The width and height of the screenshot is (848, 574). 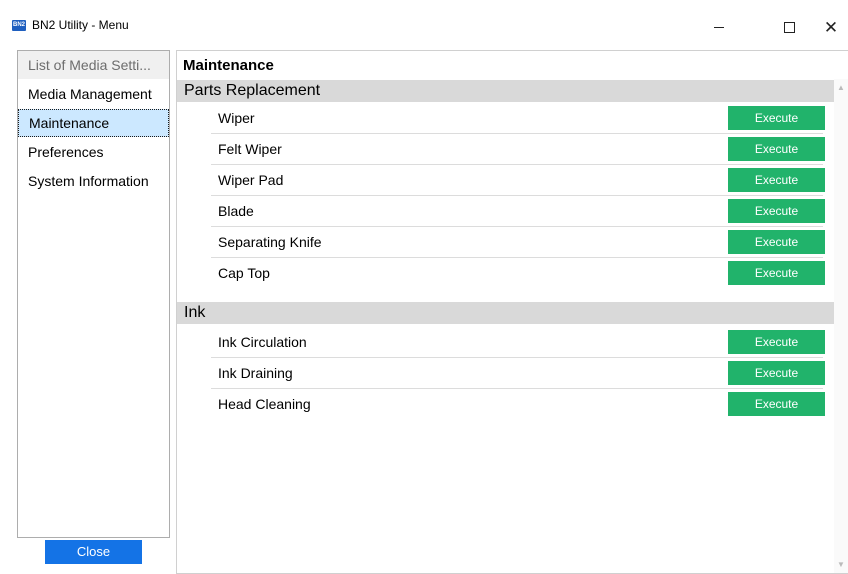 I want to click on close-window-button: ✕, so click(x=831, y=27).